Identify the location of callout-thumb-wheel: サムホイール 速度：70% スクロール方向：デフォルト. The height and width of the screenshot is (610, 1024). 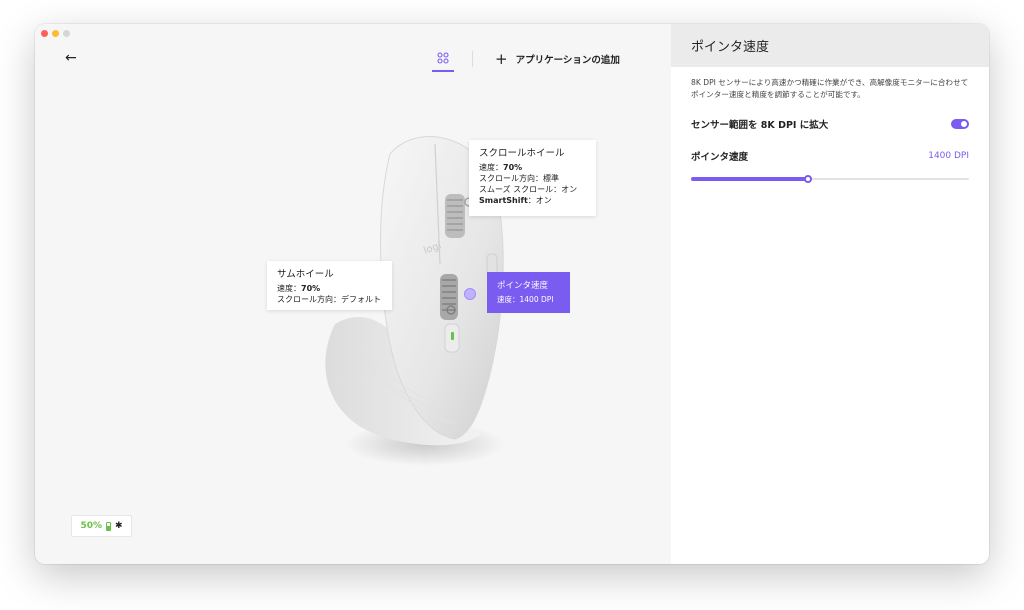
(329, 285).